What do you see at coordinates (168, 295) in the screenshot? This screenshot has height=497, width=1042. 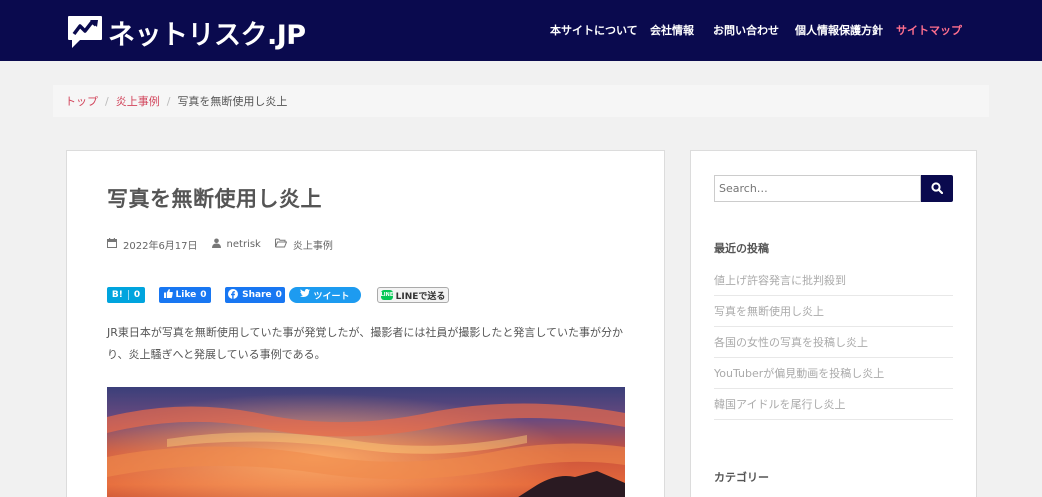 I see `thumbs-up-icon` at bounding box center [168, 295].